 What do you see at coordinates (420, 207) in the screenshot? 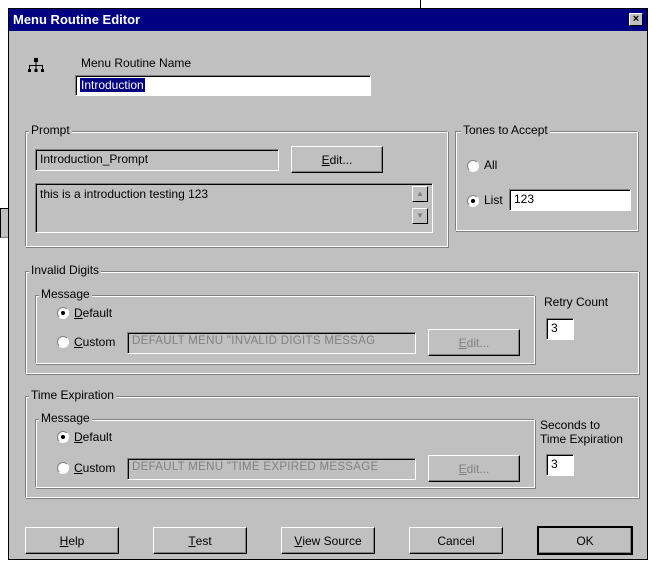
I see `prompt-scrollbar: ▲ ▼` at bounding box center [420, 207].